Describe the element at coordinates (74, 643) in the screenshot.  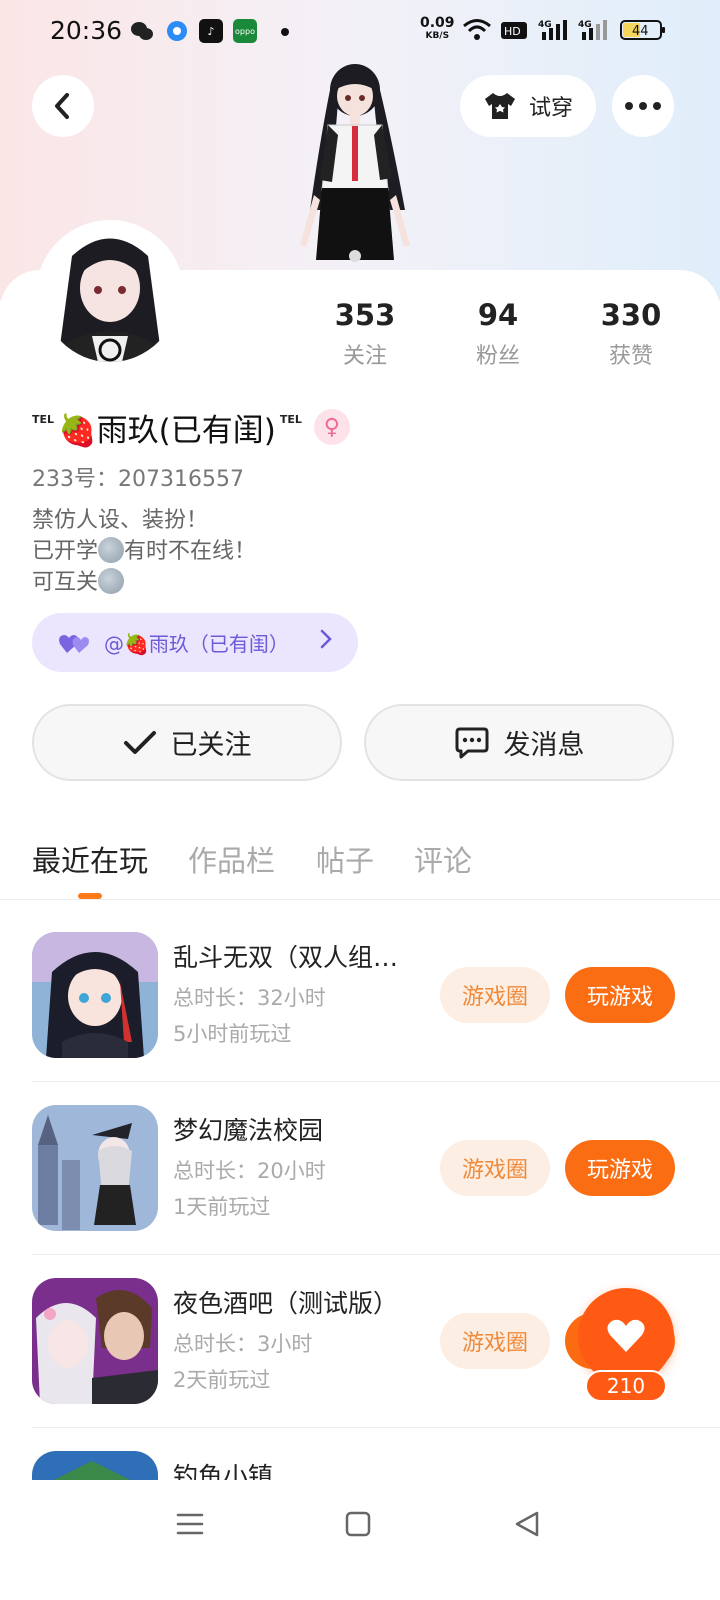
I see `double-heart-icon` at that location.